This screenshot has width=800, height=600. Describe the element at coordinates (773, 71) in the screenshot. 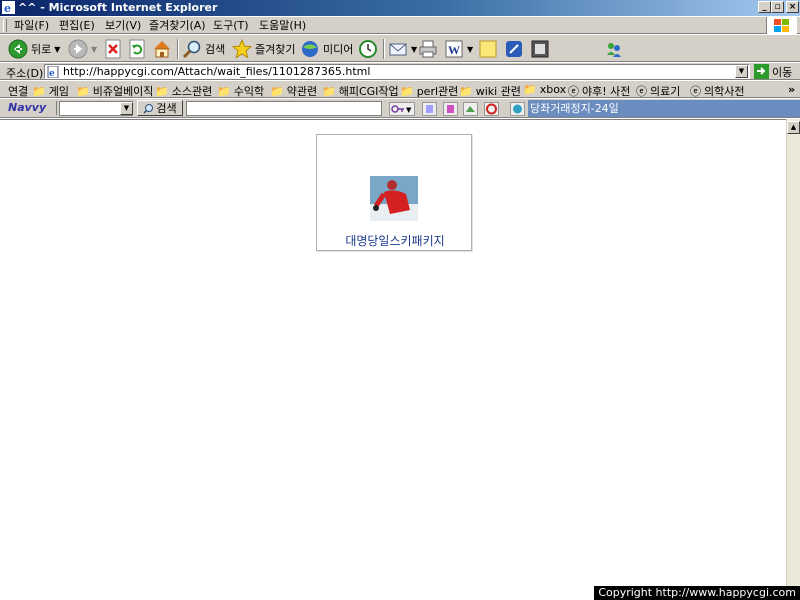

I see `go-button: 이동` at that location.